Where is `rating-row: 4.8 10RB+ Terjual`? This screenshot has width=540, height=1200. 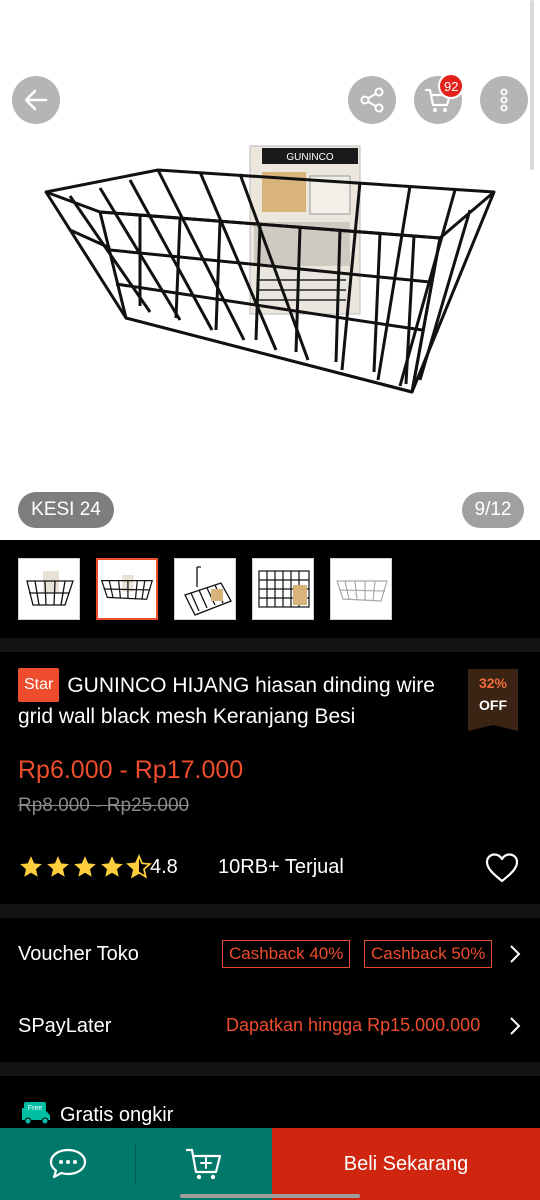 rating-row: 4.8 10RB+ Terjual is located at coordinates (270, 868).